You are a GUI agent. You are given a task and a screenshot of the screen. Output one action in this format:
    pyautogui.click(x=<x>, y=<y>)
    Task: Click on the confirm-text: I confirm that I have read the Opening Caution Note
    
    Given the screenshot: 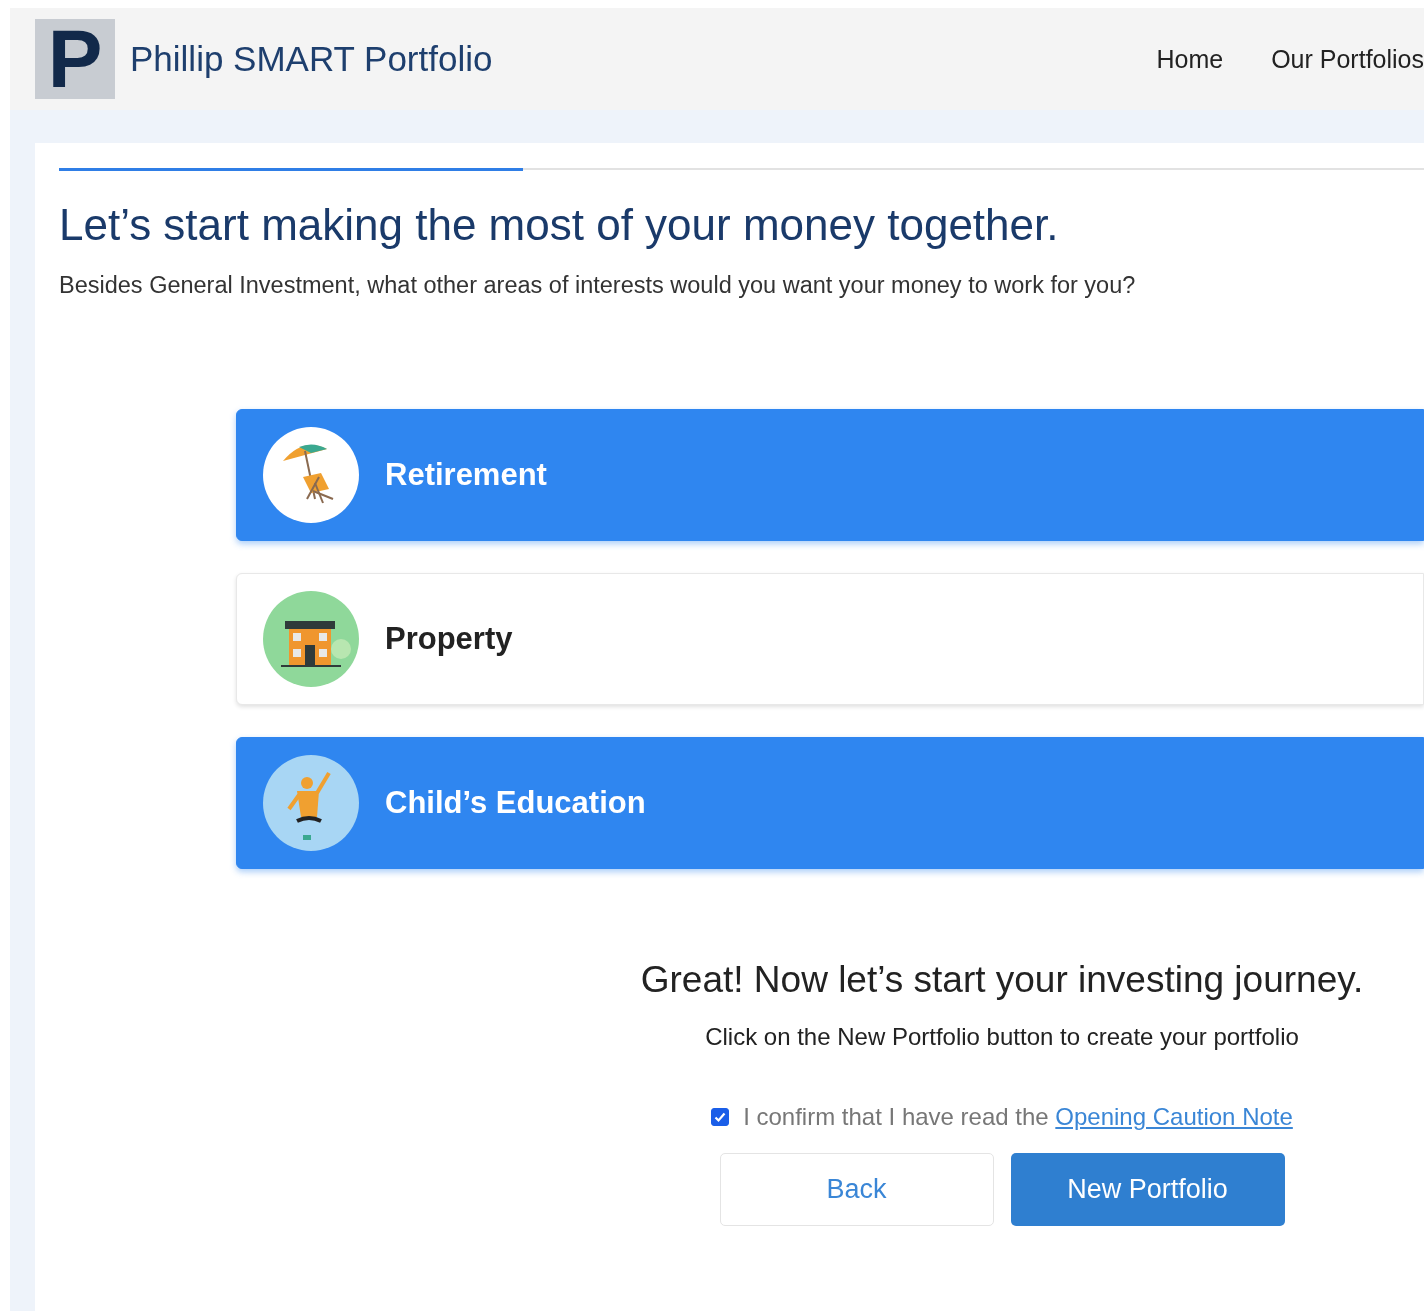 What is the action you would take?
    pyautogui.click(x=1018, y=1117)
    